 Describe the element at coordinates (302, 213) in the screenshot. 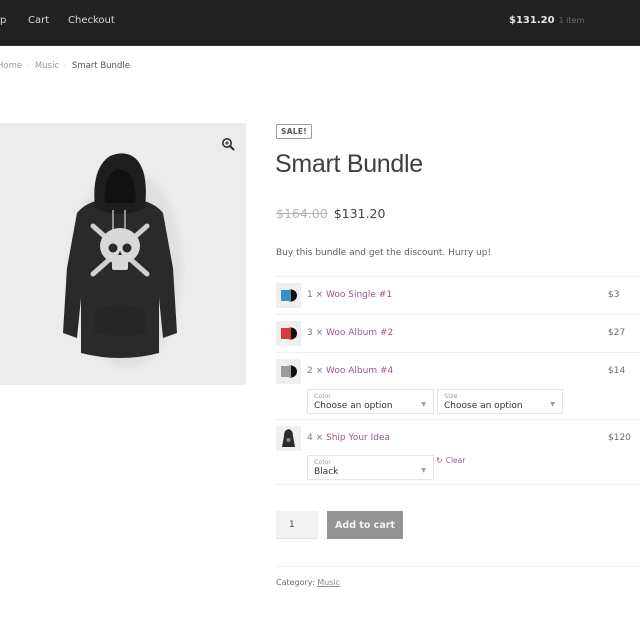

I see `regular-price: $164.00` at that location.